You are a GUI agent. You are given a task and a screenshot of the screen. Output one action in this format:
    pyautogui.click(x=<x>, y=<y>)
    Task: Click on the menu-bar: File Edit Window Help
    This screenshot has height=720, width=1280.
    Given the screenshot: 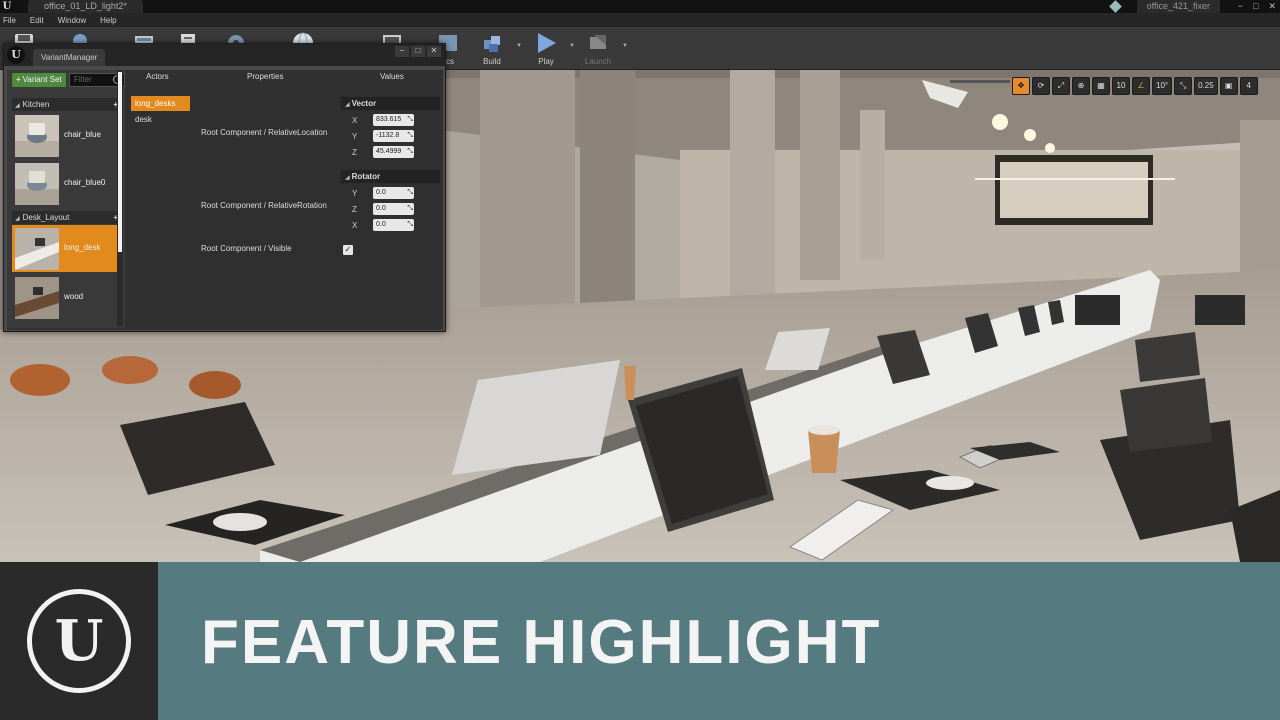 What is the action you would take?
    pyautogui.click(x=640, y=20)
    